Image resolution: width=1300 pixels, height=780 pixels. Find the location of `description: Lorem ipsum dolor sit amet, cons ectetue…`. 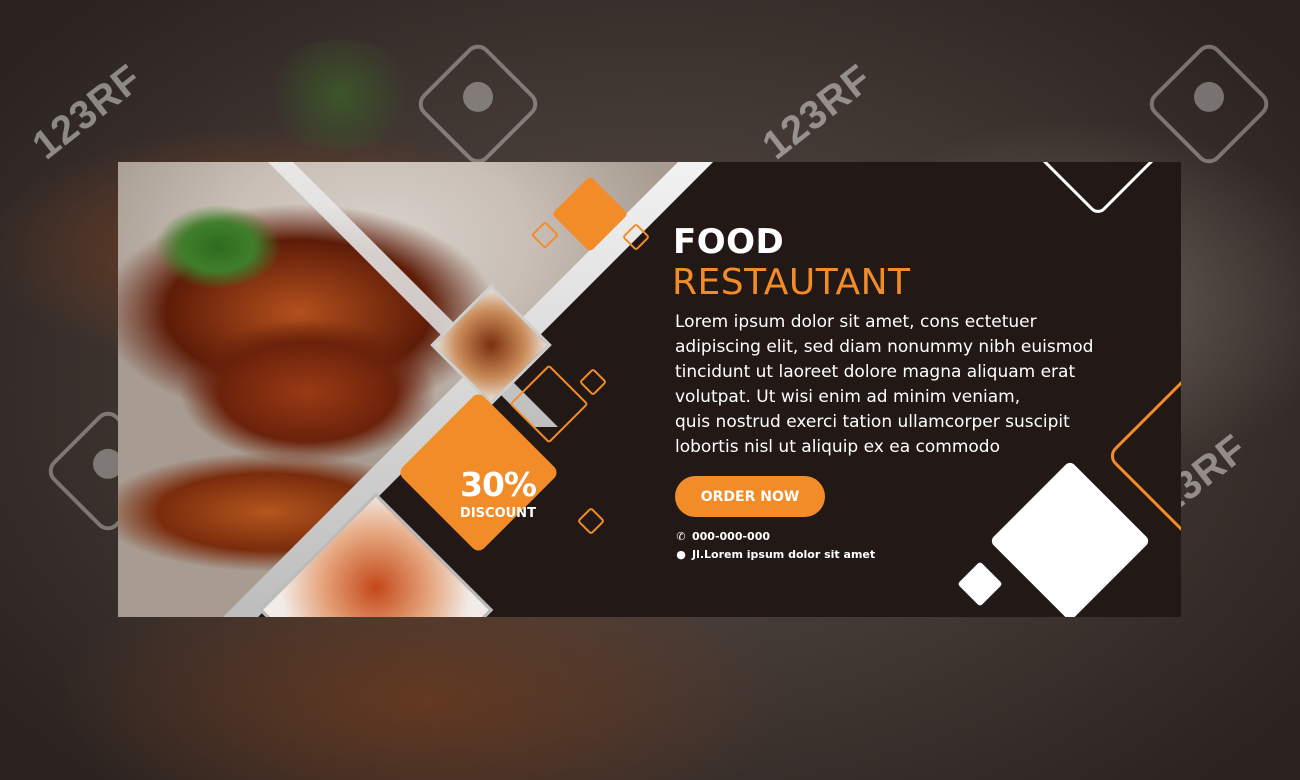

description: Lorem ipsum dolor sit amet, cons ectetue… is located at coordinates (910, 385).